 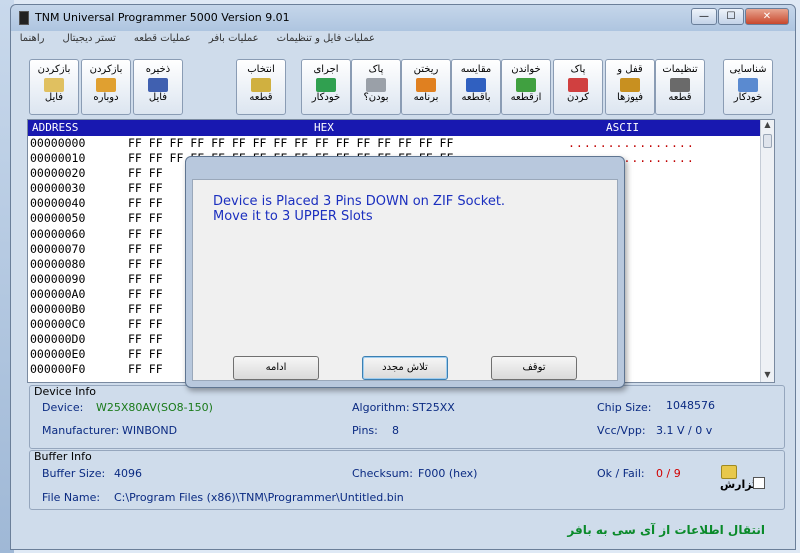 I want to click on retry-button: تلاش مجدد, so click(x=405, y=368).